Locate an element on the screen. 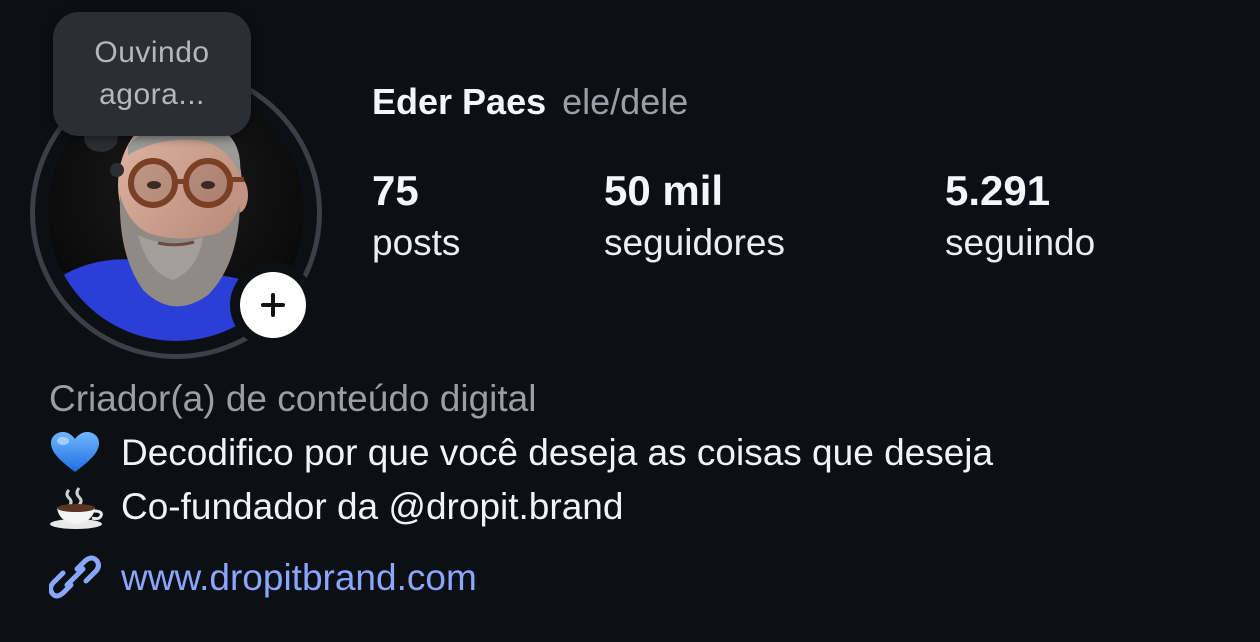  profile-link: www.dropitbrand.com is located at coordinates (262, 578).